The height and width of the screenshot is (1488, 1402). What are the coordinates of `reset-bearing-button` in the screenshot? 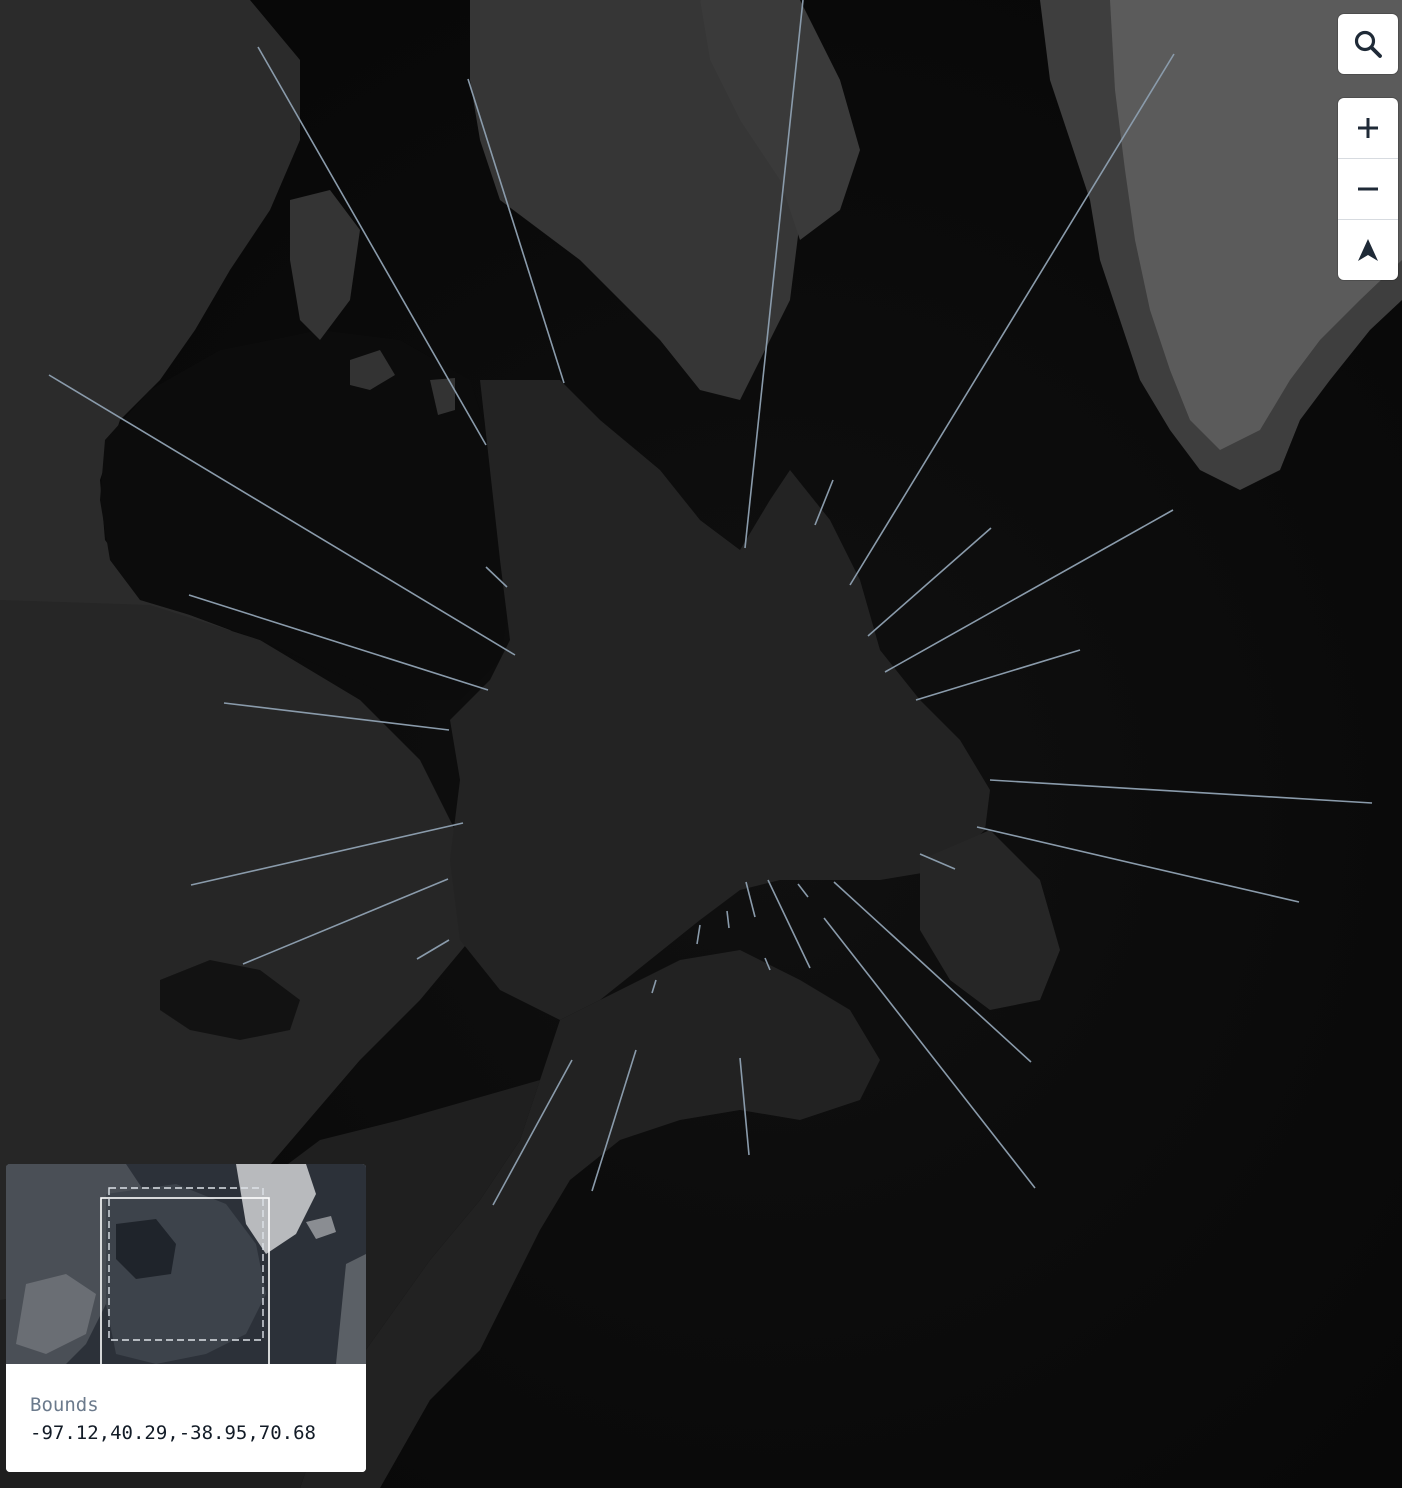 It's located at (1368, 249).